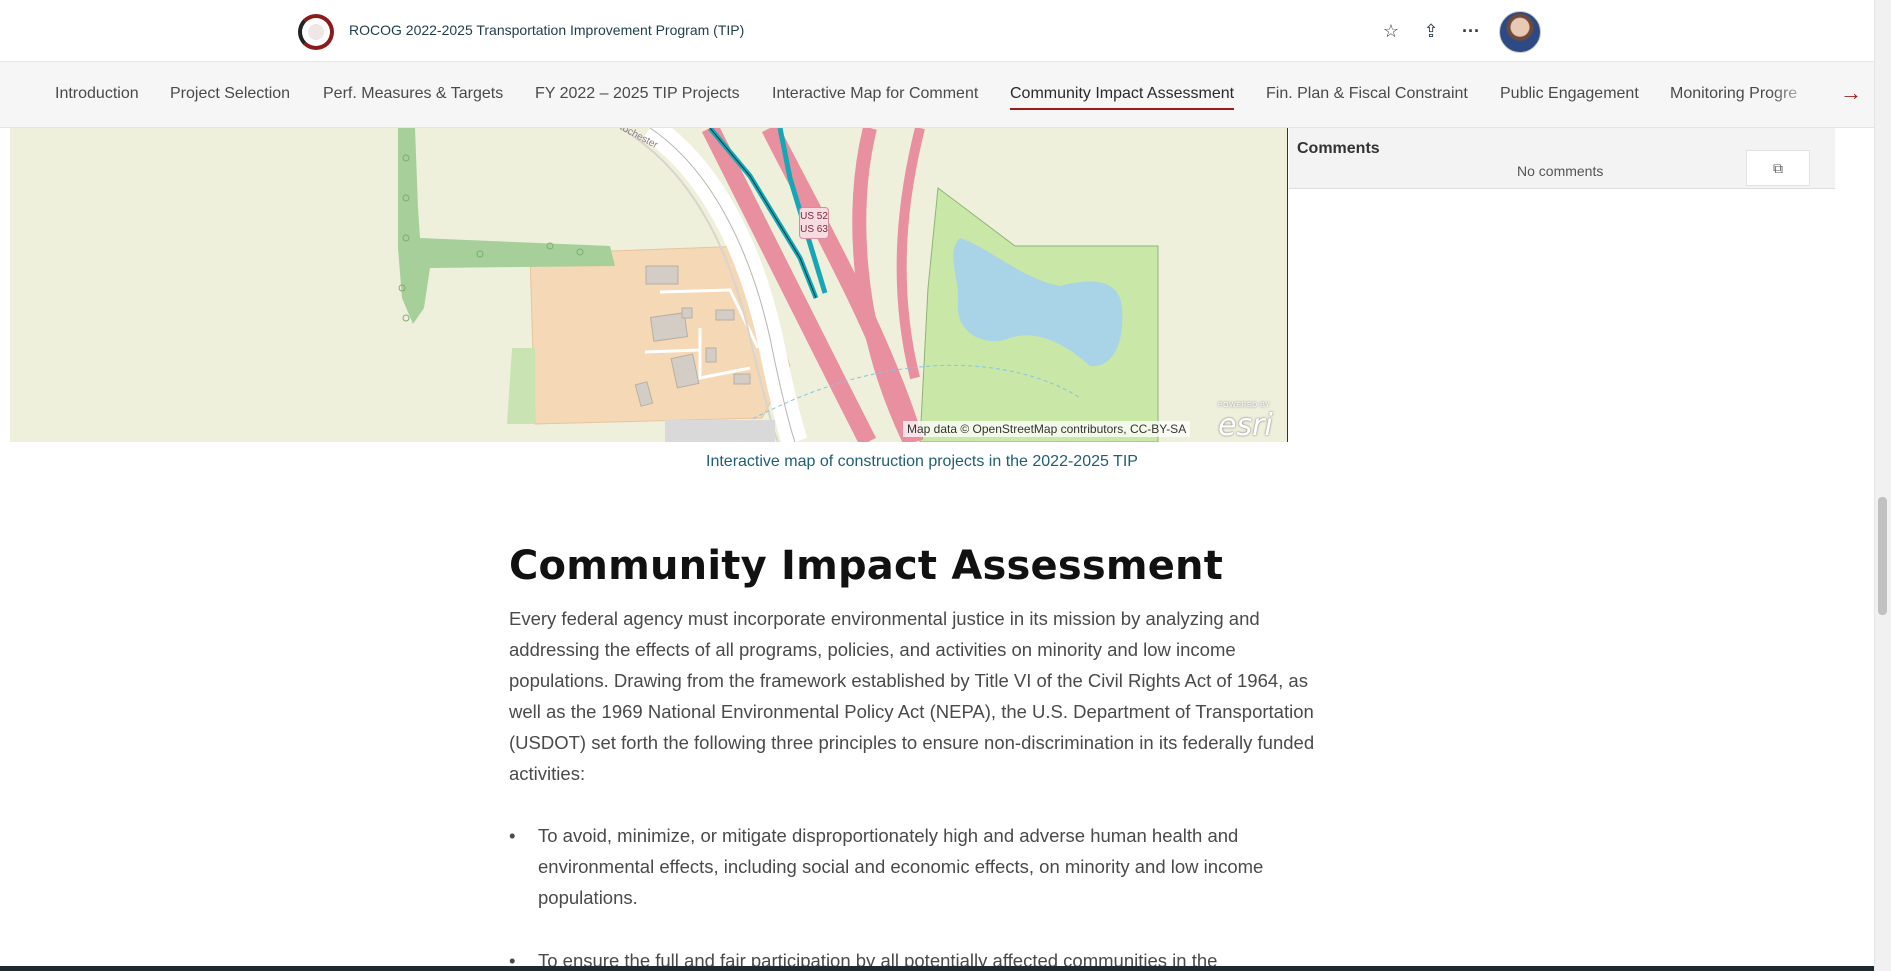 The image size is (1891, 971). I want to click on nav-fade-overlay, so click(1805, 94).